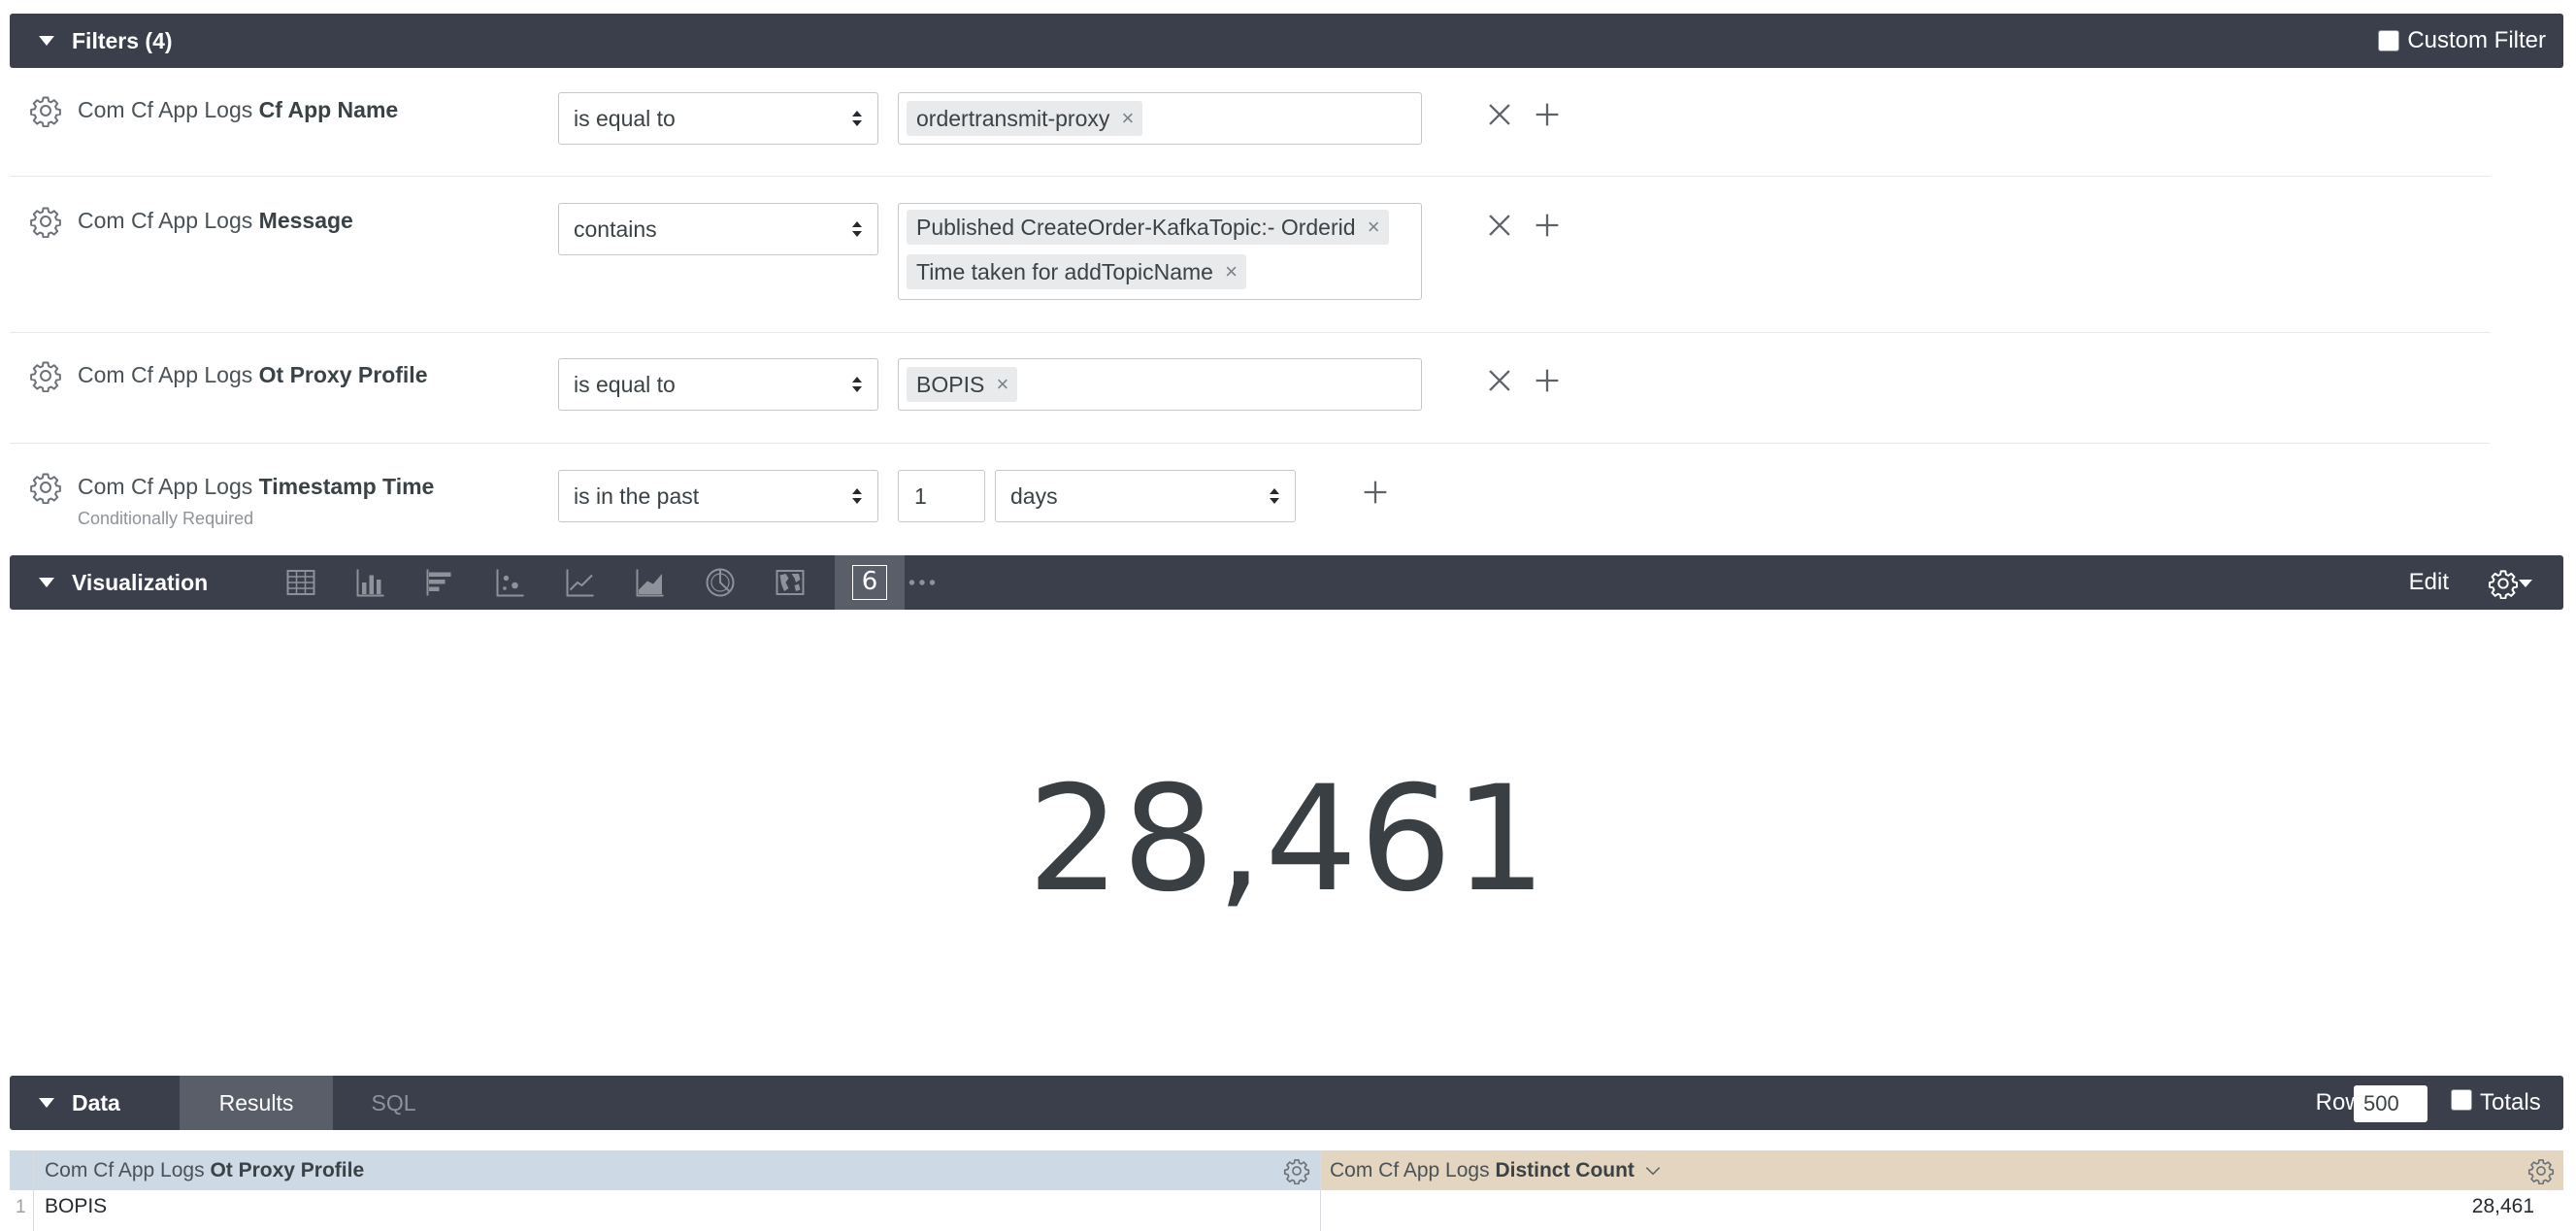 The height and width of the screenshot is (1231, 2576). What do you see at coordinates (1565, 1170) in the screenshot?
I see `column-header-field: Distinct Count` at bounding box center [1565, 1170].